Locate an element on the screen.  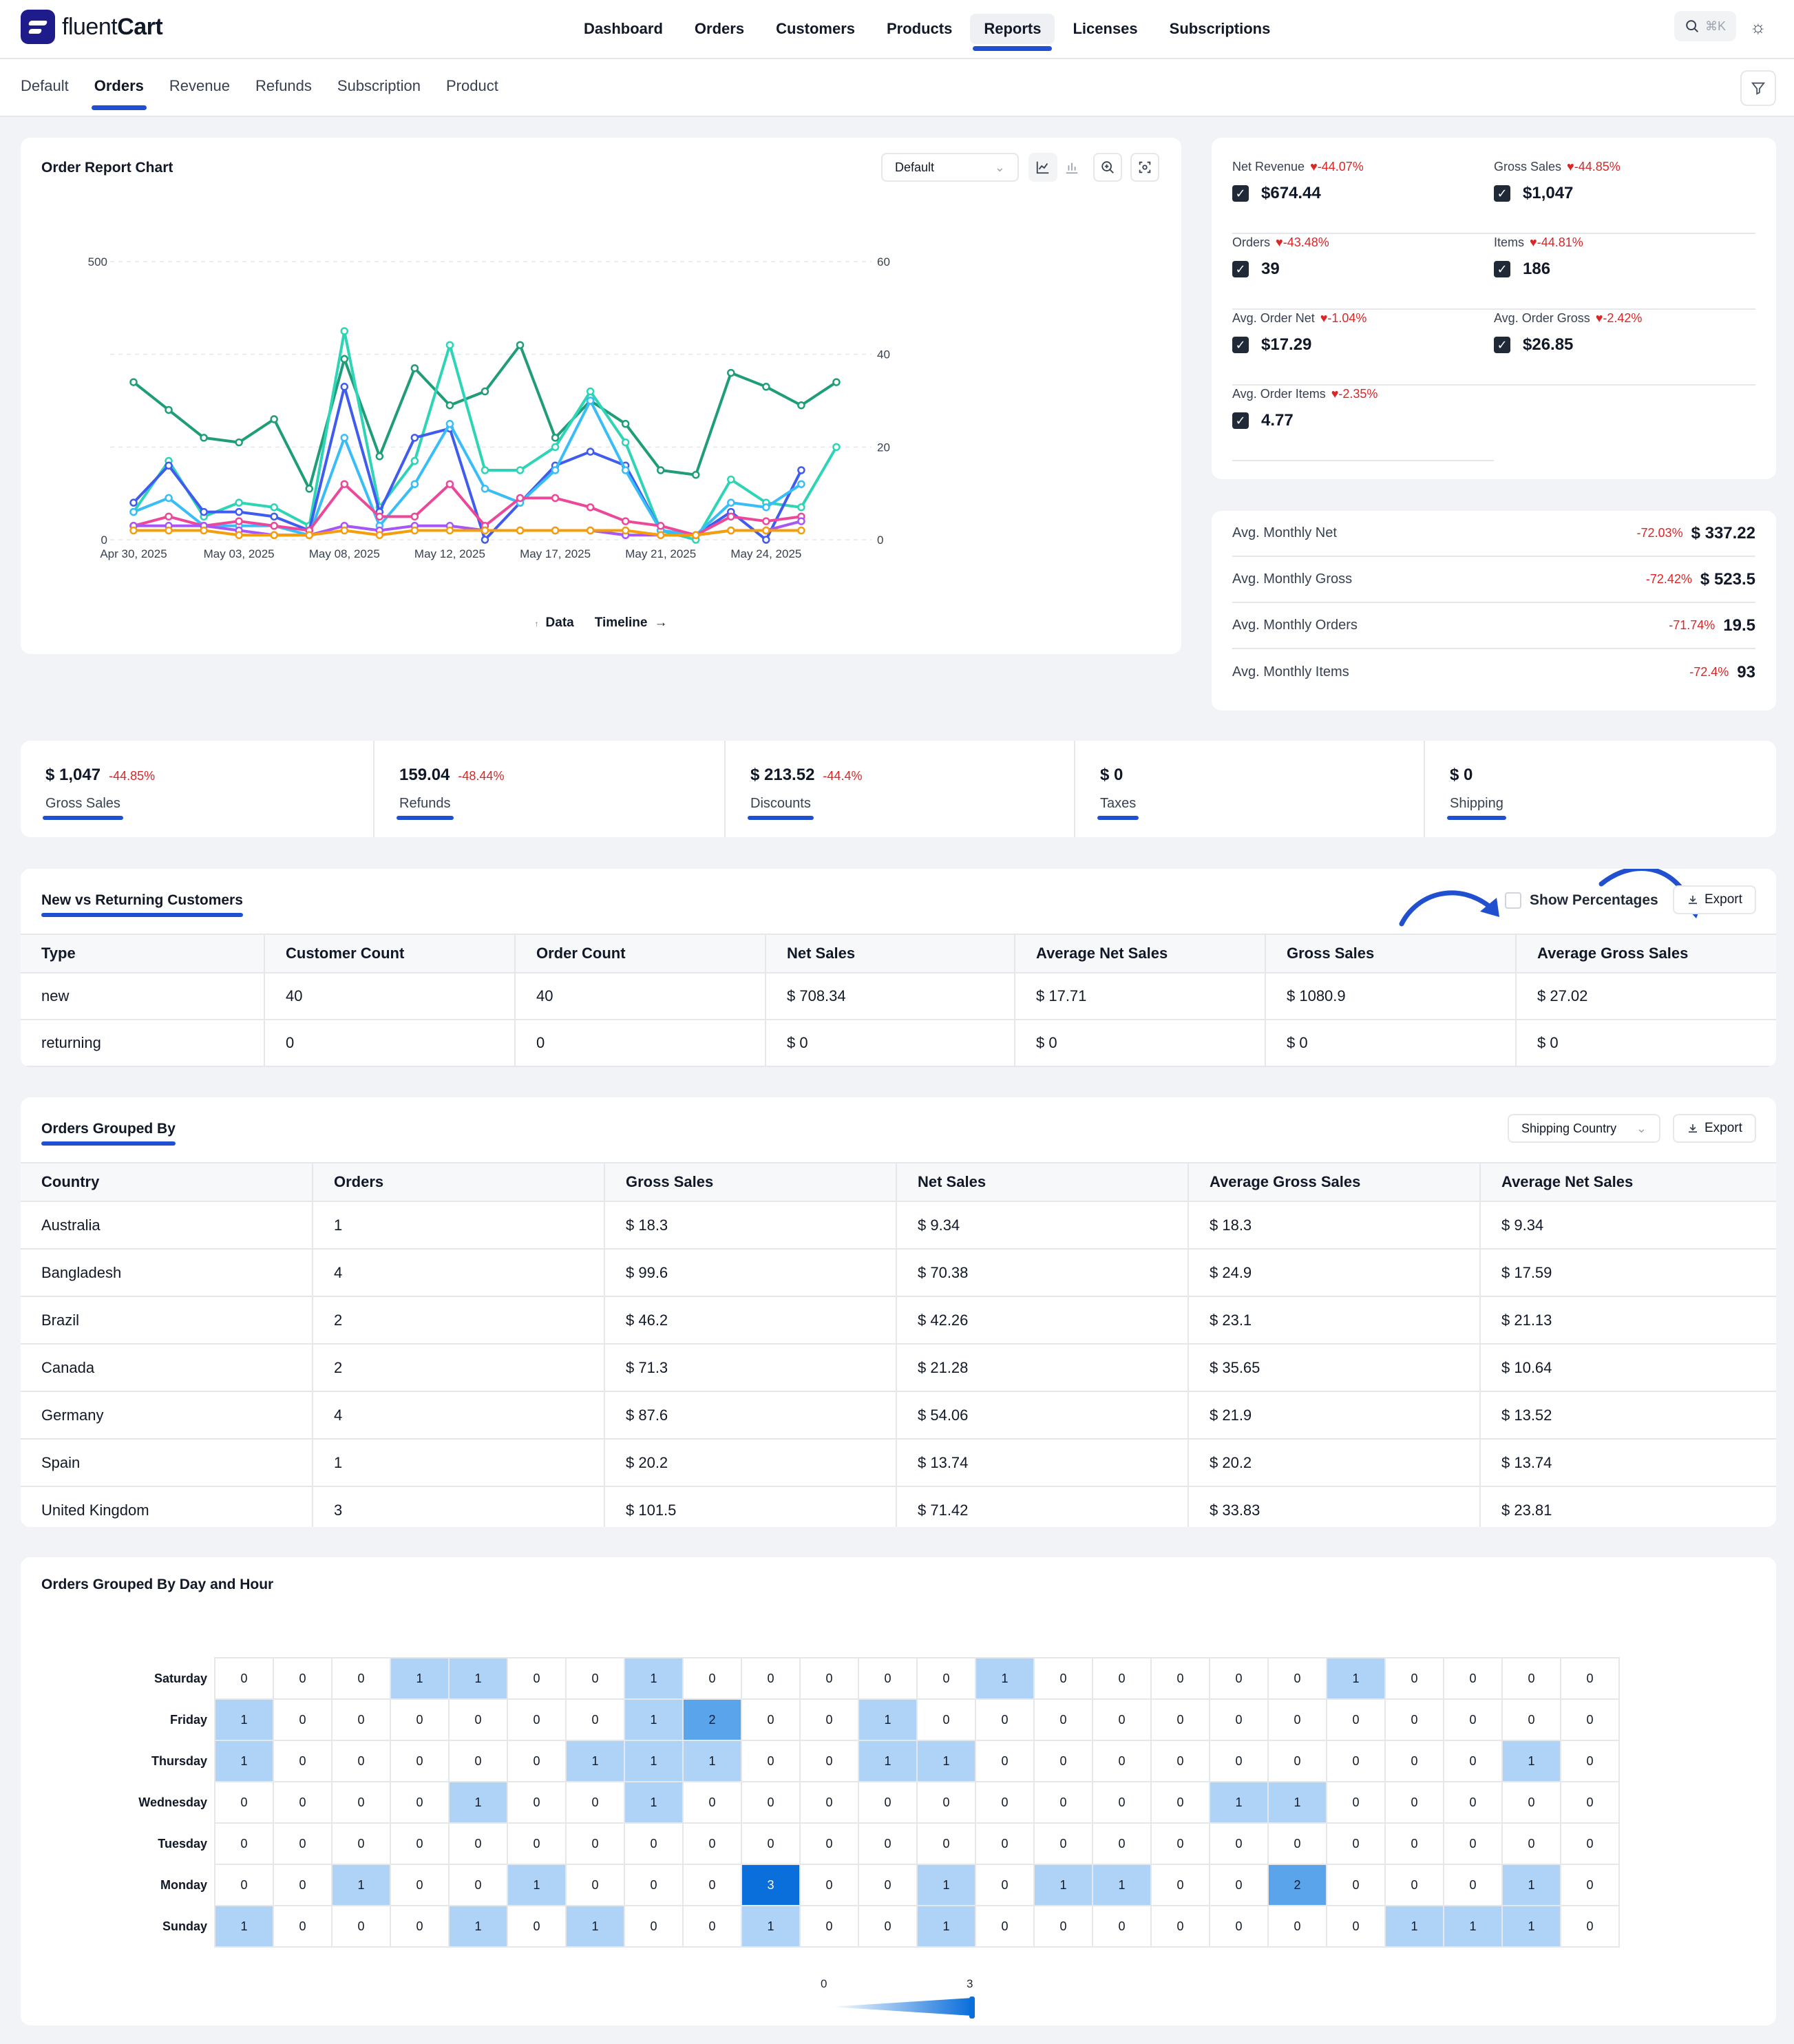
reset-zoom-button is located at coordinates (1144, 167).